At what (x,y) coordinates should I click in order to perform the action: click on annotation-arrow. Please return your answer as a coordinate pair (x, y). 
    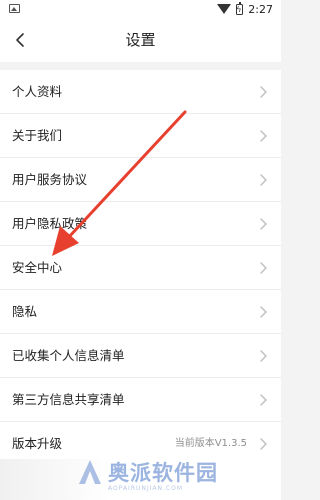
    Looking at the image, I should click on (119, 183).